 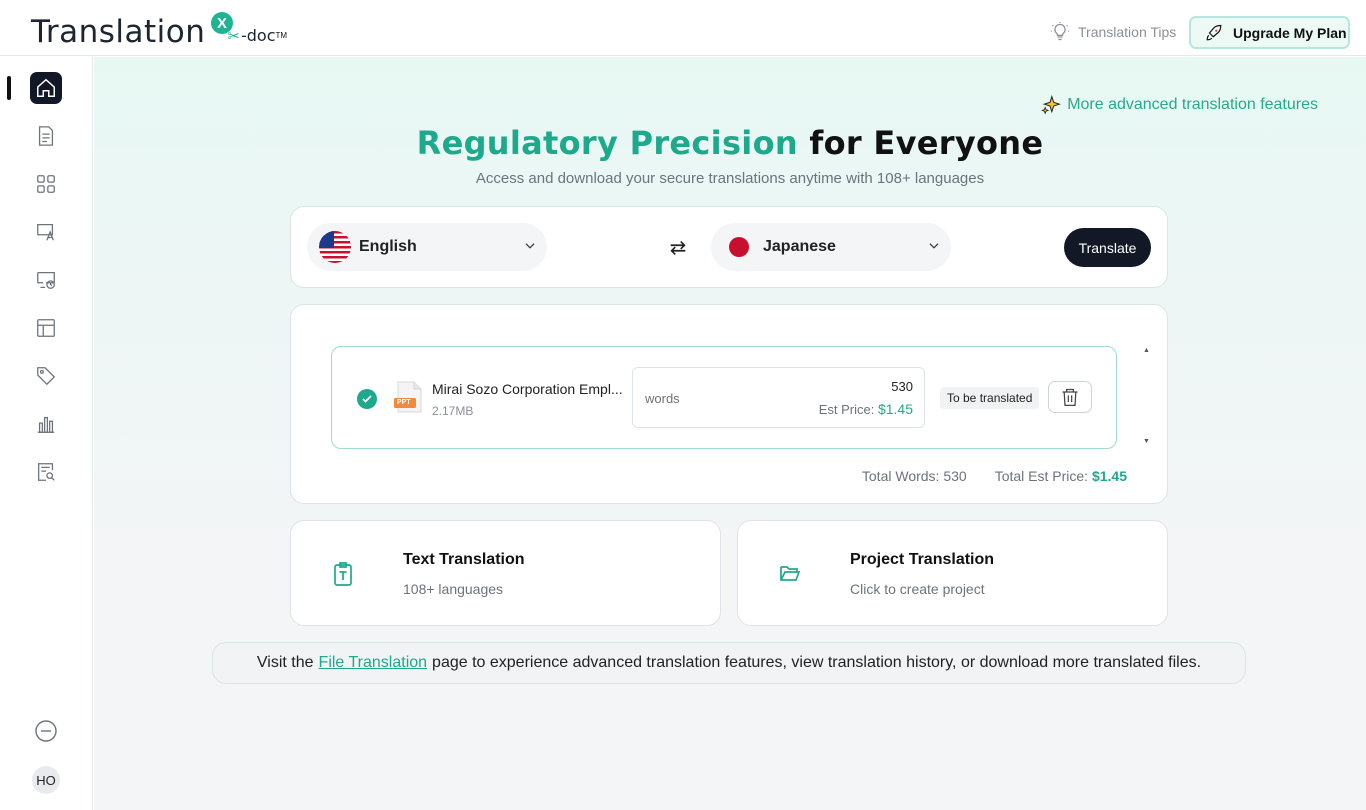 I want to click on trash-icon, so click(x=1070, y=397).